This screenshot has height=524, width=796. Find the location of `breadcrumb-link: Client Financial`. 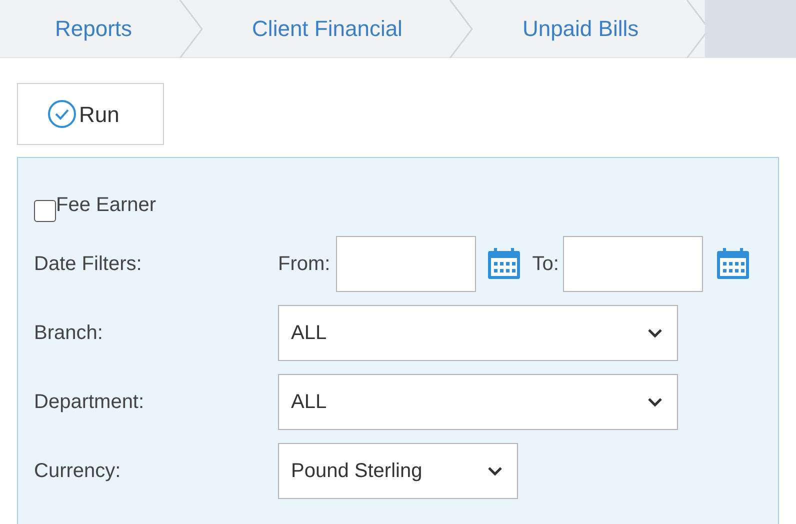

breadcrumb-link: Client Financial is located at coordinates (327, 28).